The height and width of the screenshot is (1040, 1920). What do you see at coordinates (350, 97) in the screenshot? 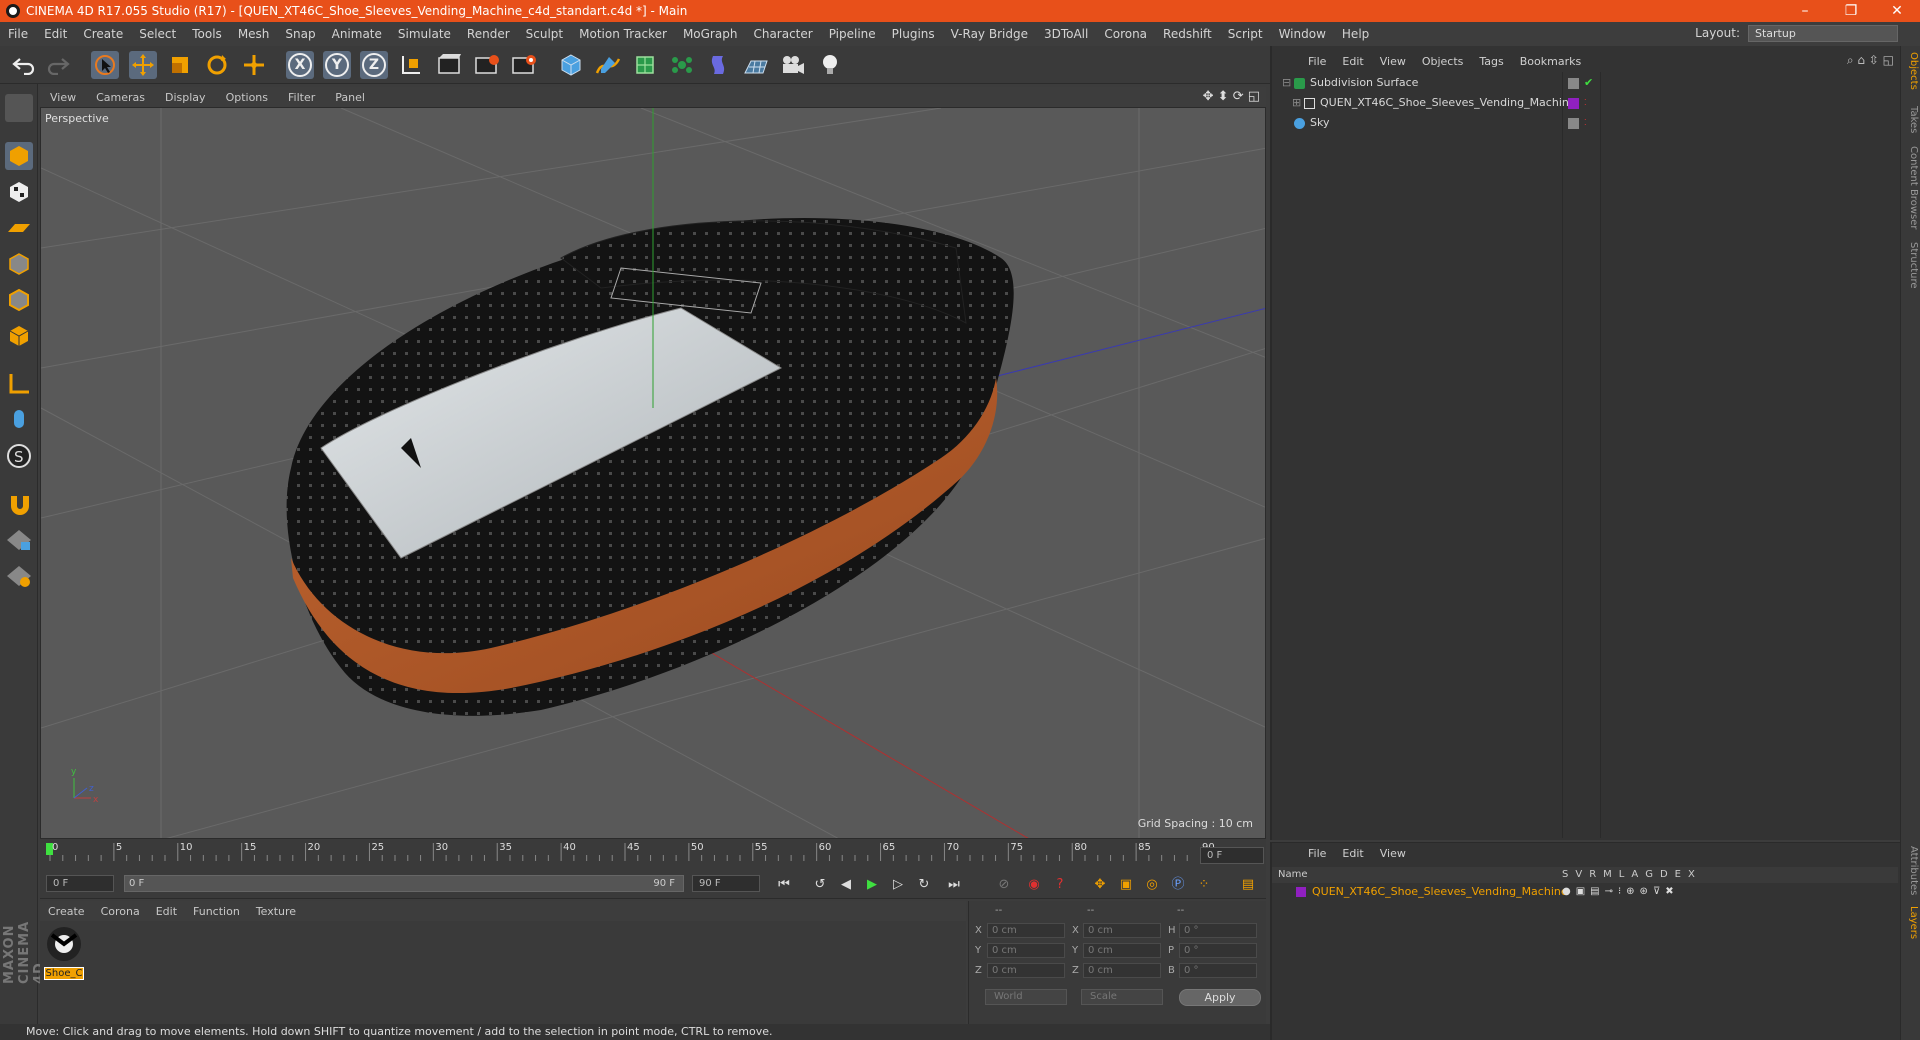
I see `viewport-menu-panel: Panel` at bounding box center [350, 97].